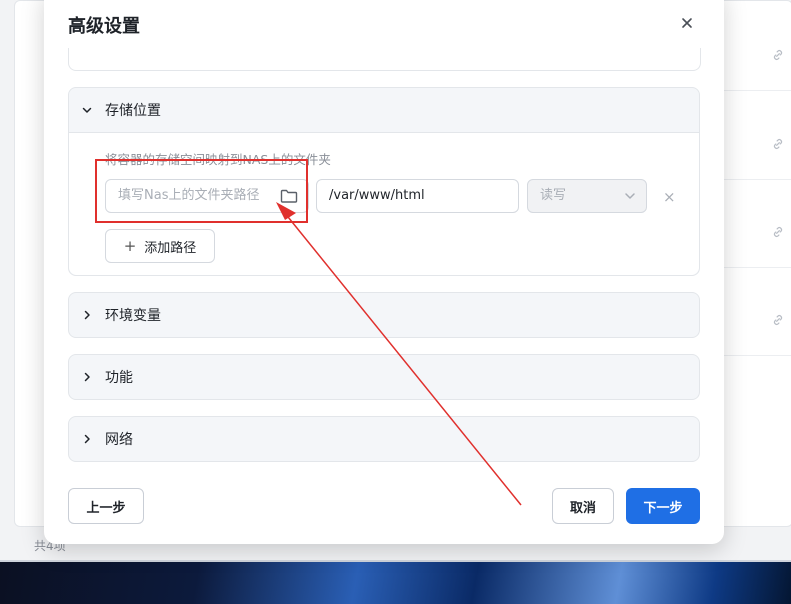 This screenshot has height=604, width=791. Describe the element at coordinates (106, 506) in the screenshot. I see `prev-step-button: 上一步` at that location.